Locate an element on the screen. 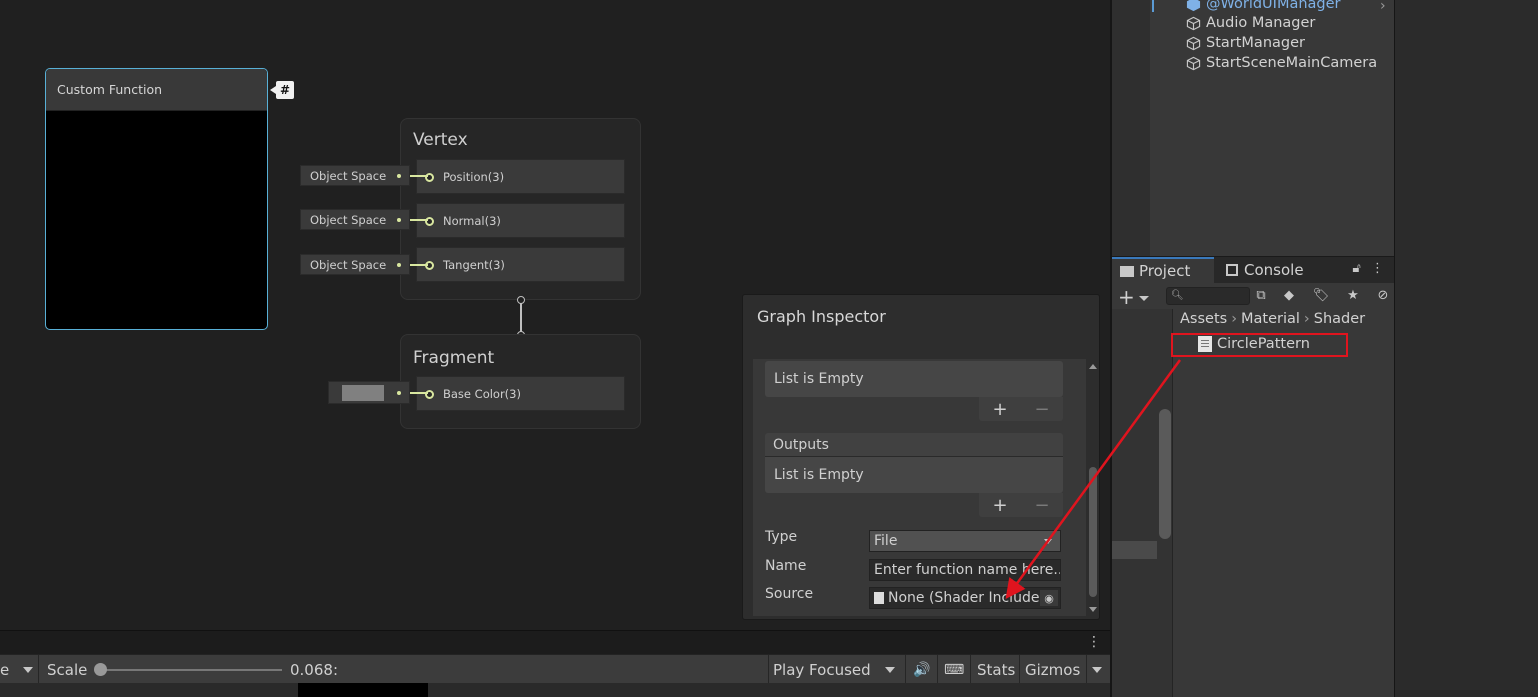 The image size is (1538, 697). type-dropdown: File is located at coordinates (965, 541).